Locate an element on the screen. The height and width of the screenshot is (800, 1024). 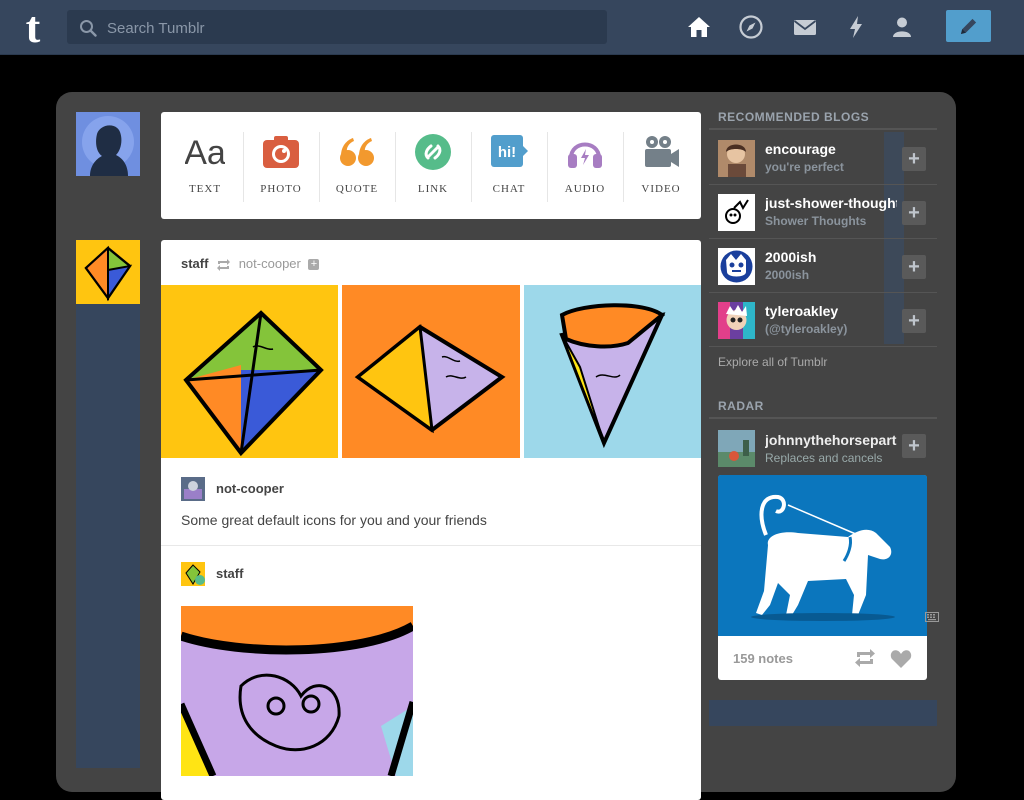
tumblr-logo: t is located at coordinates (33, 27).